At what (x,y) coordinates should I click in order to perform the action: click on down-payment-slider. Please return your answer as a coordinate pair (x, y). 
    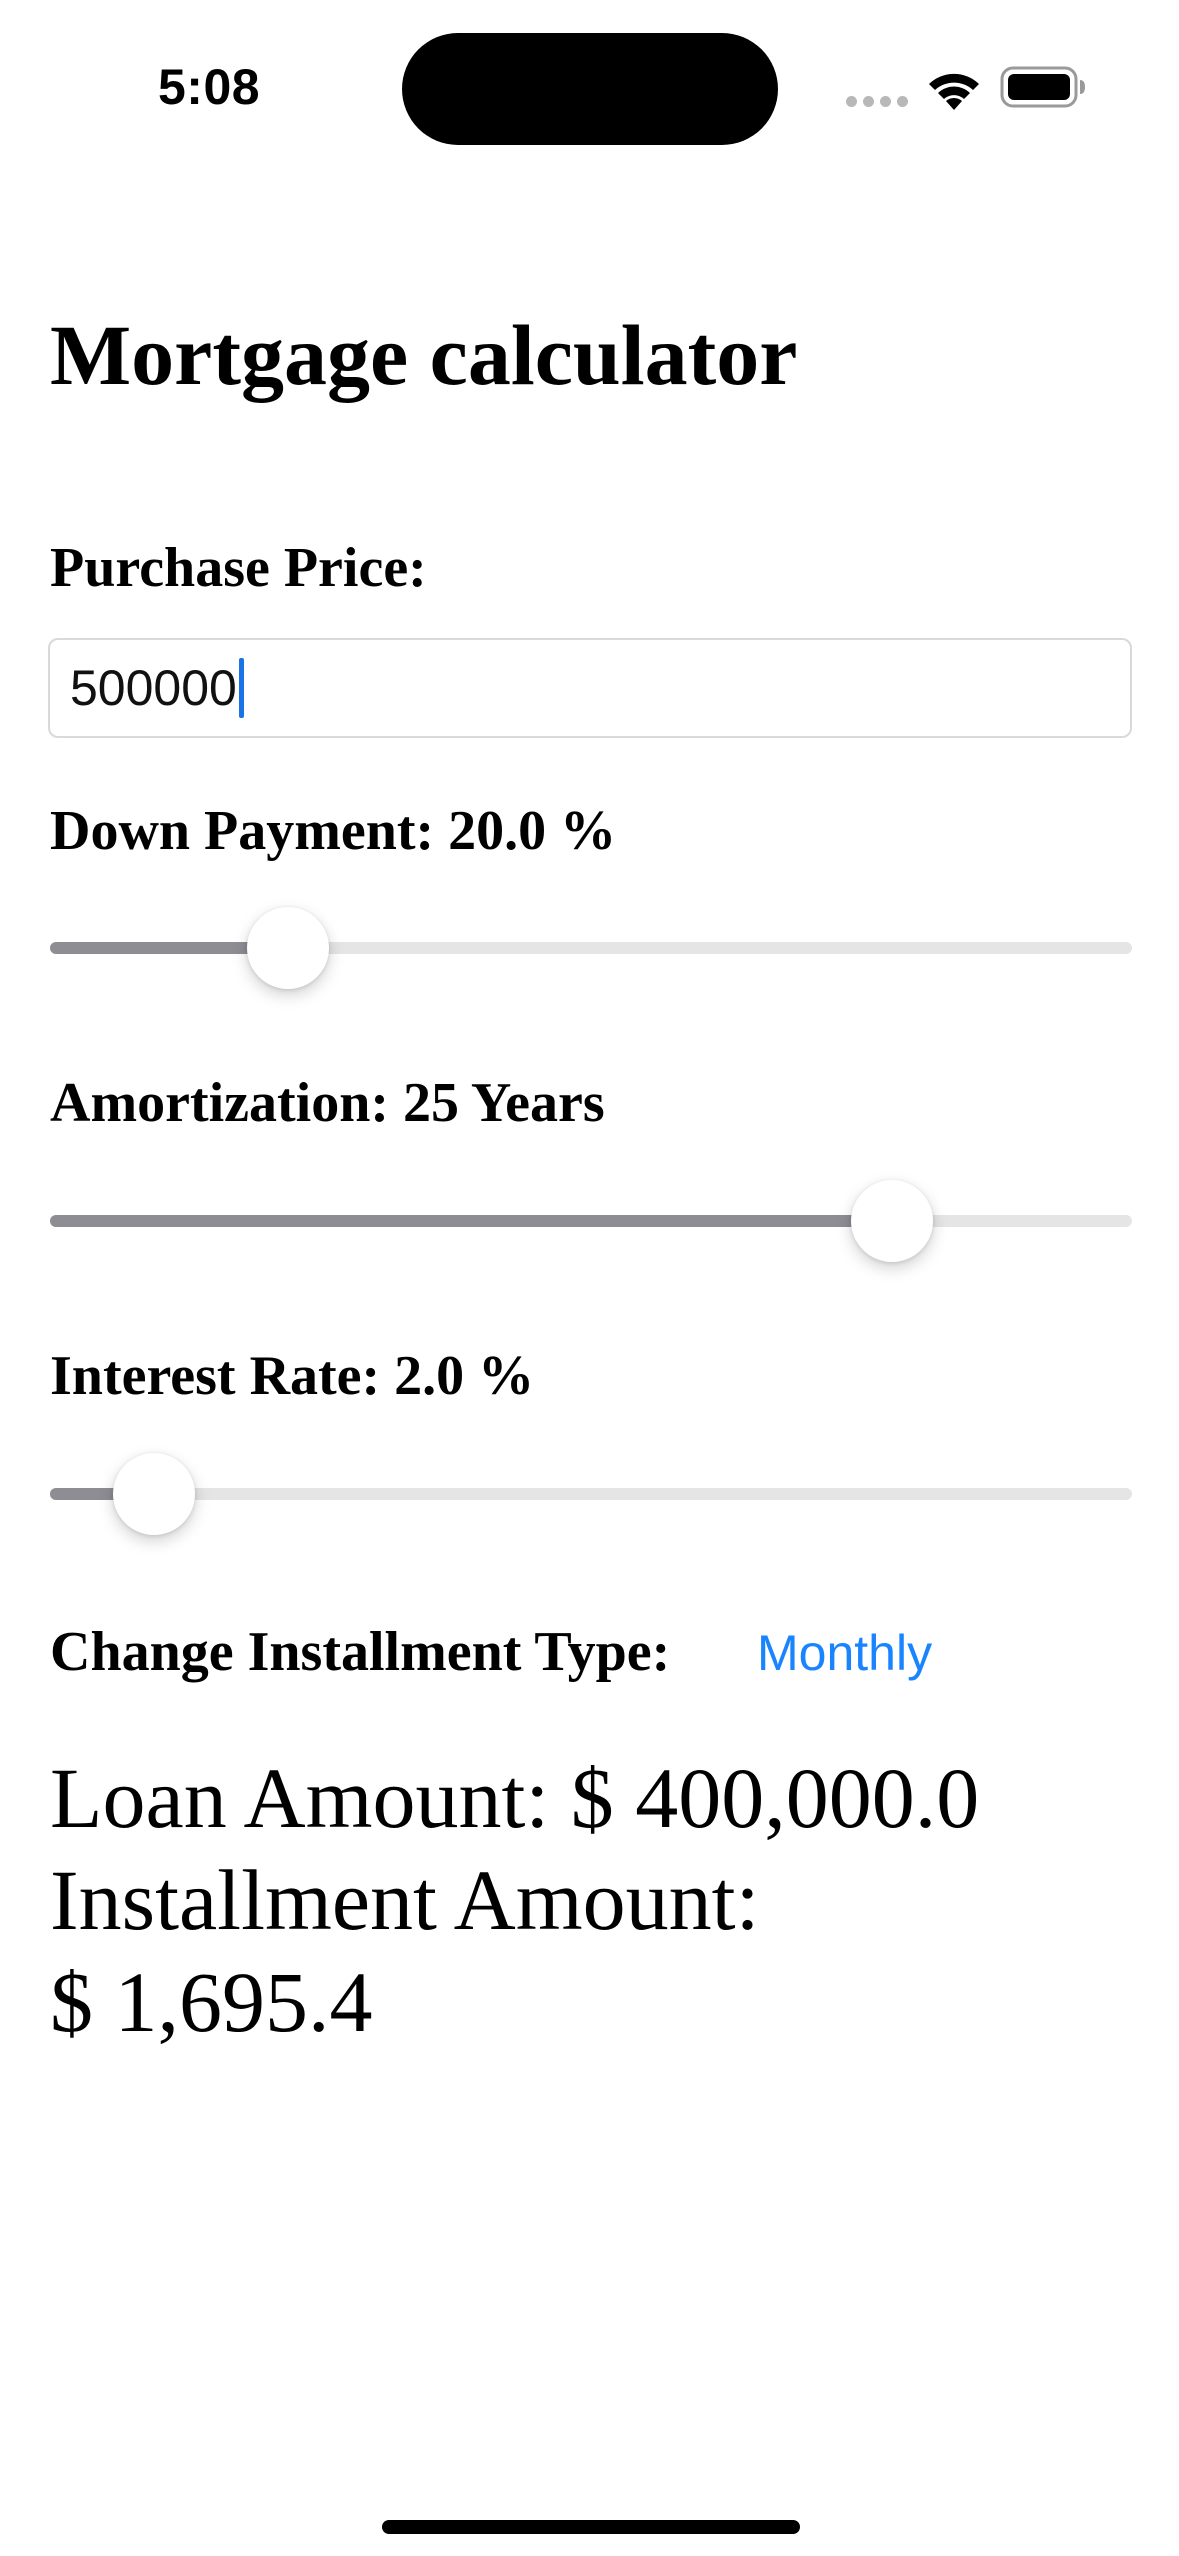
    Looking at the image, I should click on (591, 948).